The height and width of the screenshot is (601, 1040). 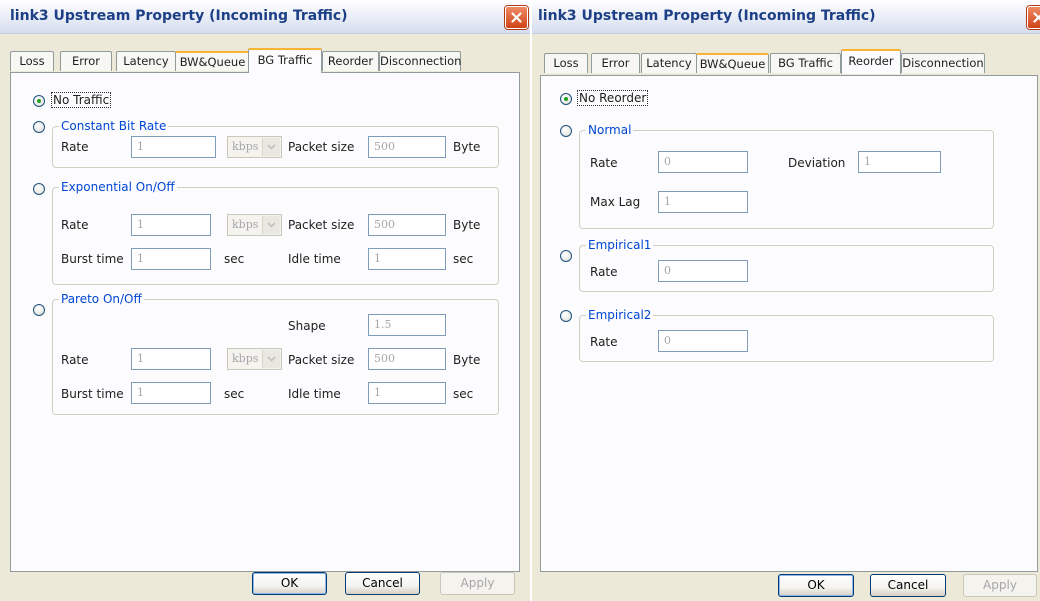 I want to click on exp-idle-sec-unit: sec, so click(x=463, y=259).